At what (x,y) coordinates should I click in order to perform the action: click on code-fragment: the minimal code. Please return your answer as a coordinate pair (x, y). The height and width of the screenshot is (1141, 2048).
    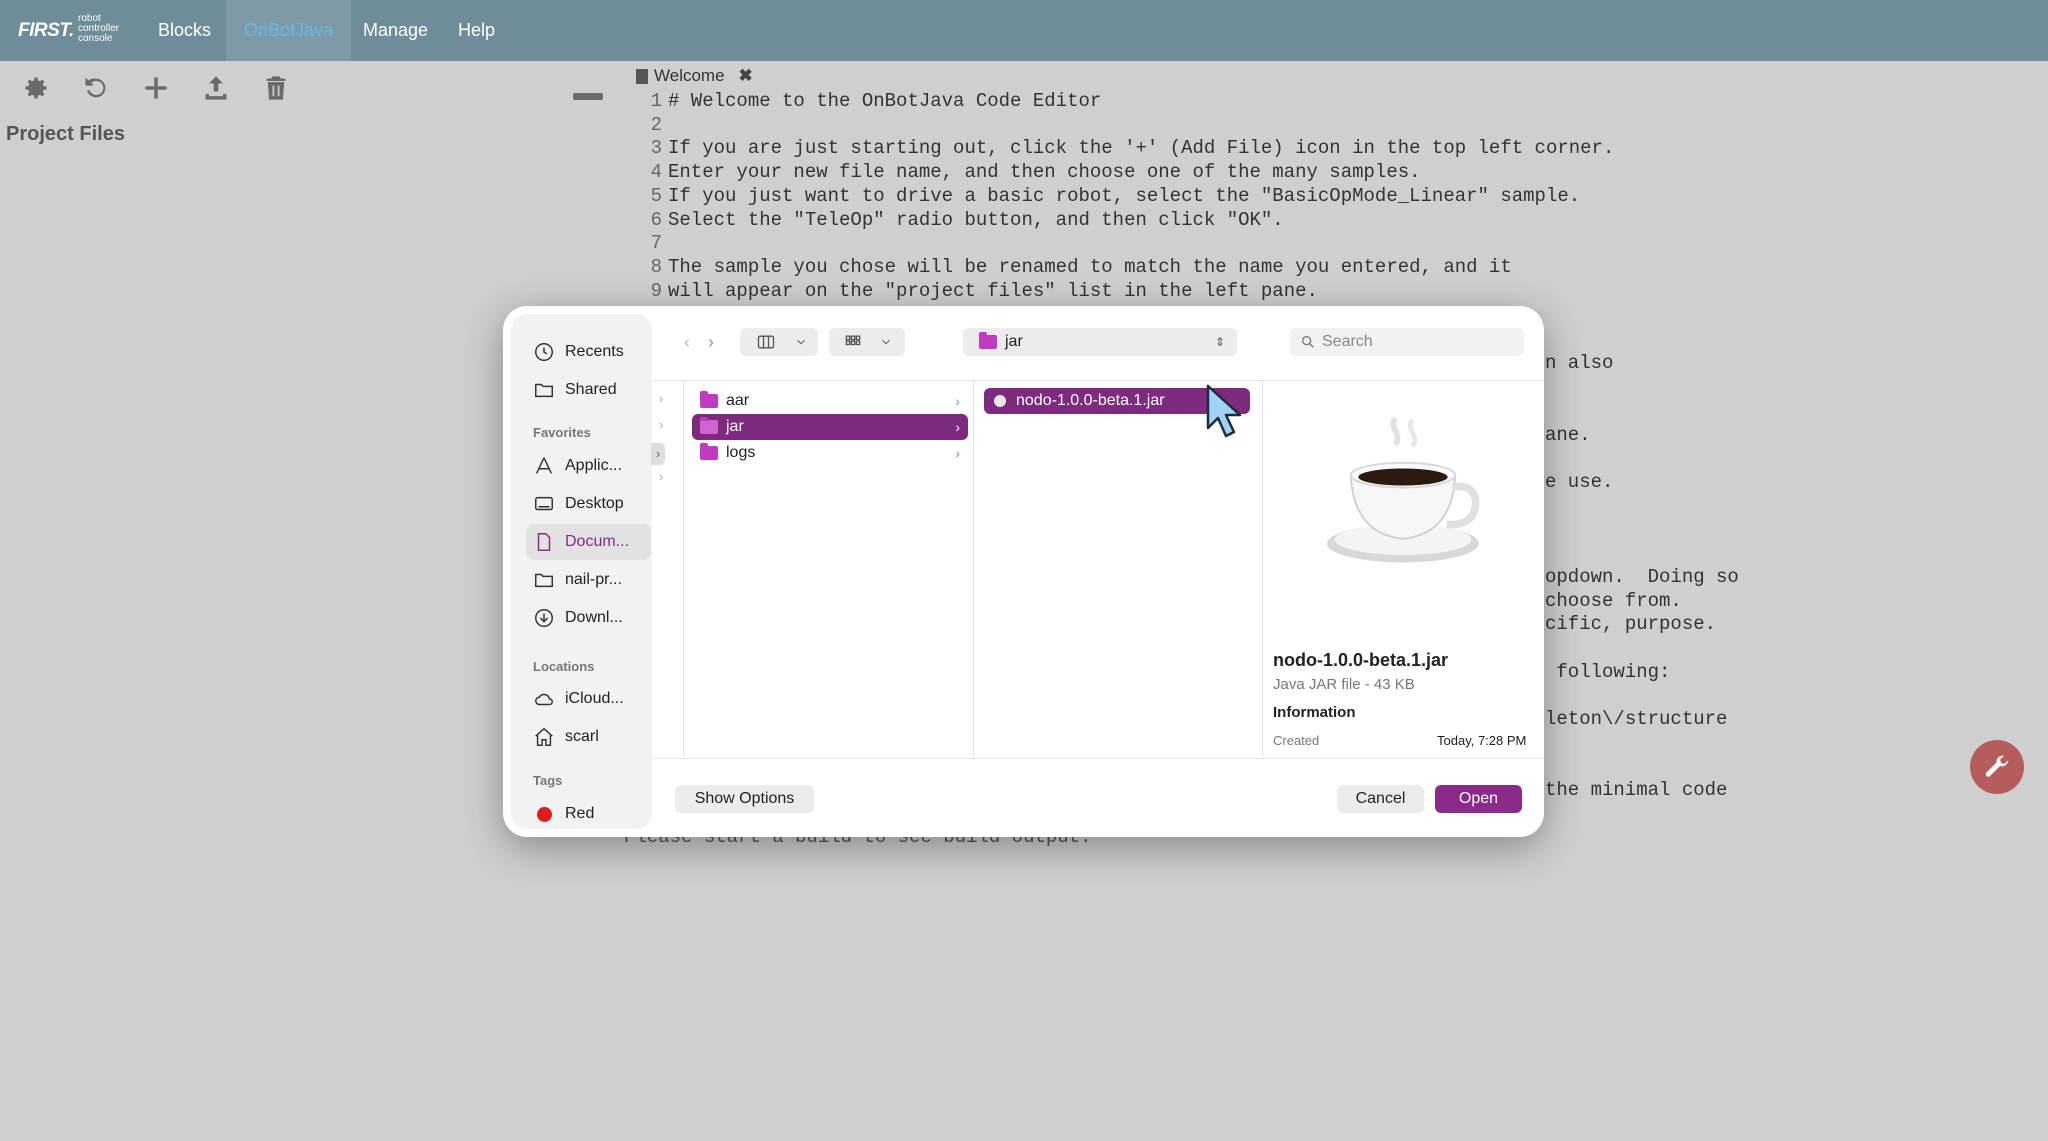
    Looking at the image, I should click on (1636, 790).